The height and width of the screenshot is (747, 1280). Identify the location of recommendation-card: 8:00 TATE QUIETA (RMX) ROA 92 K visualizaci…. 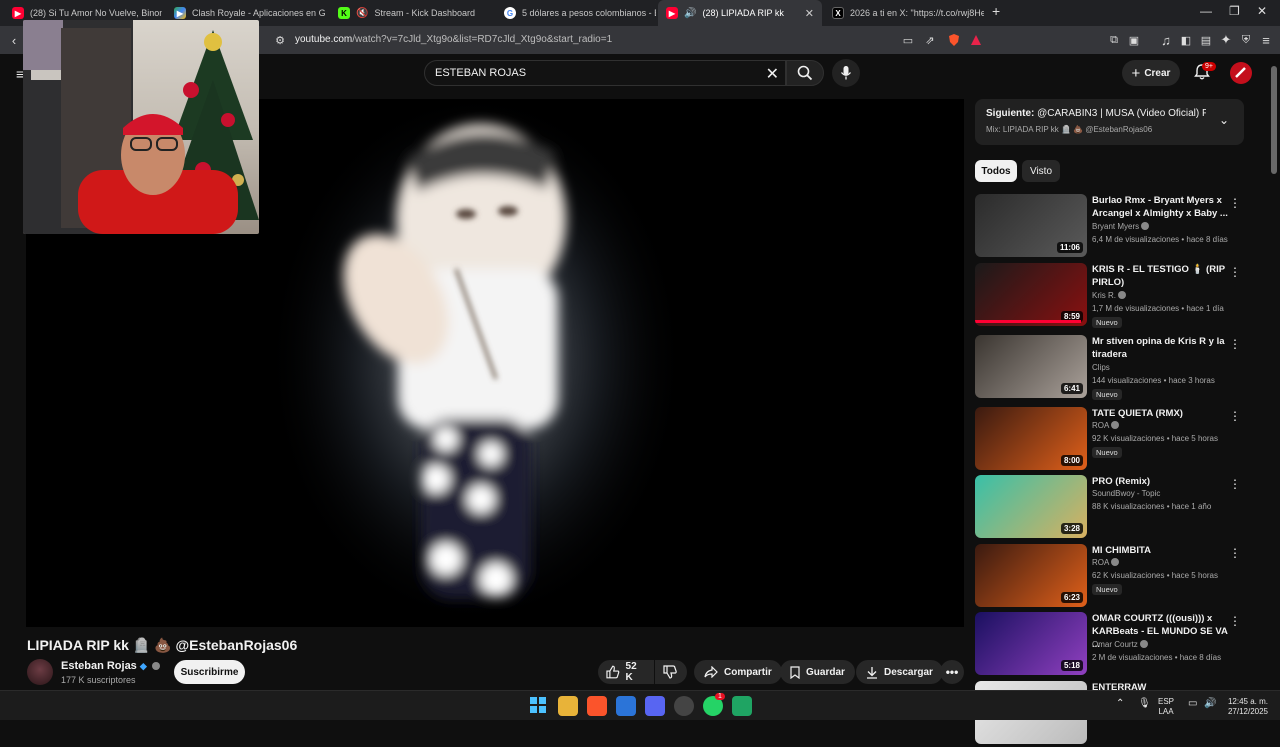
(1111, 440).